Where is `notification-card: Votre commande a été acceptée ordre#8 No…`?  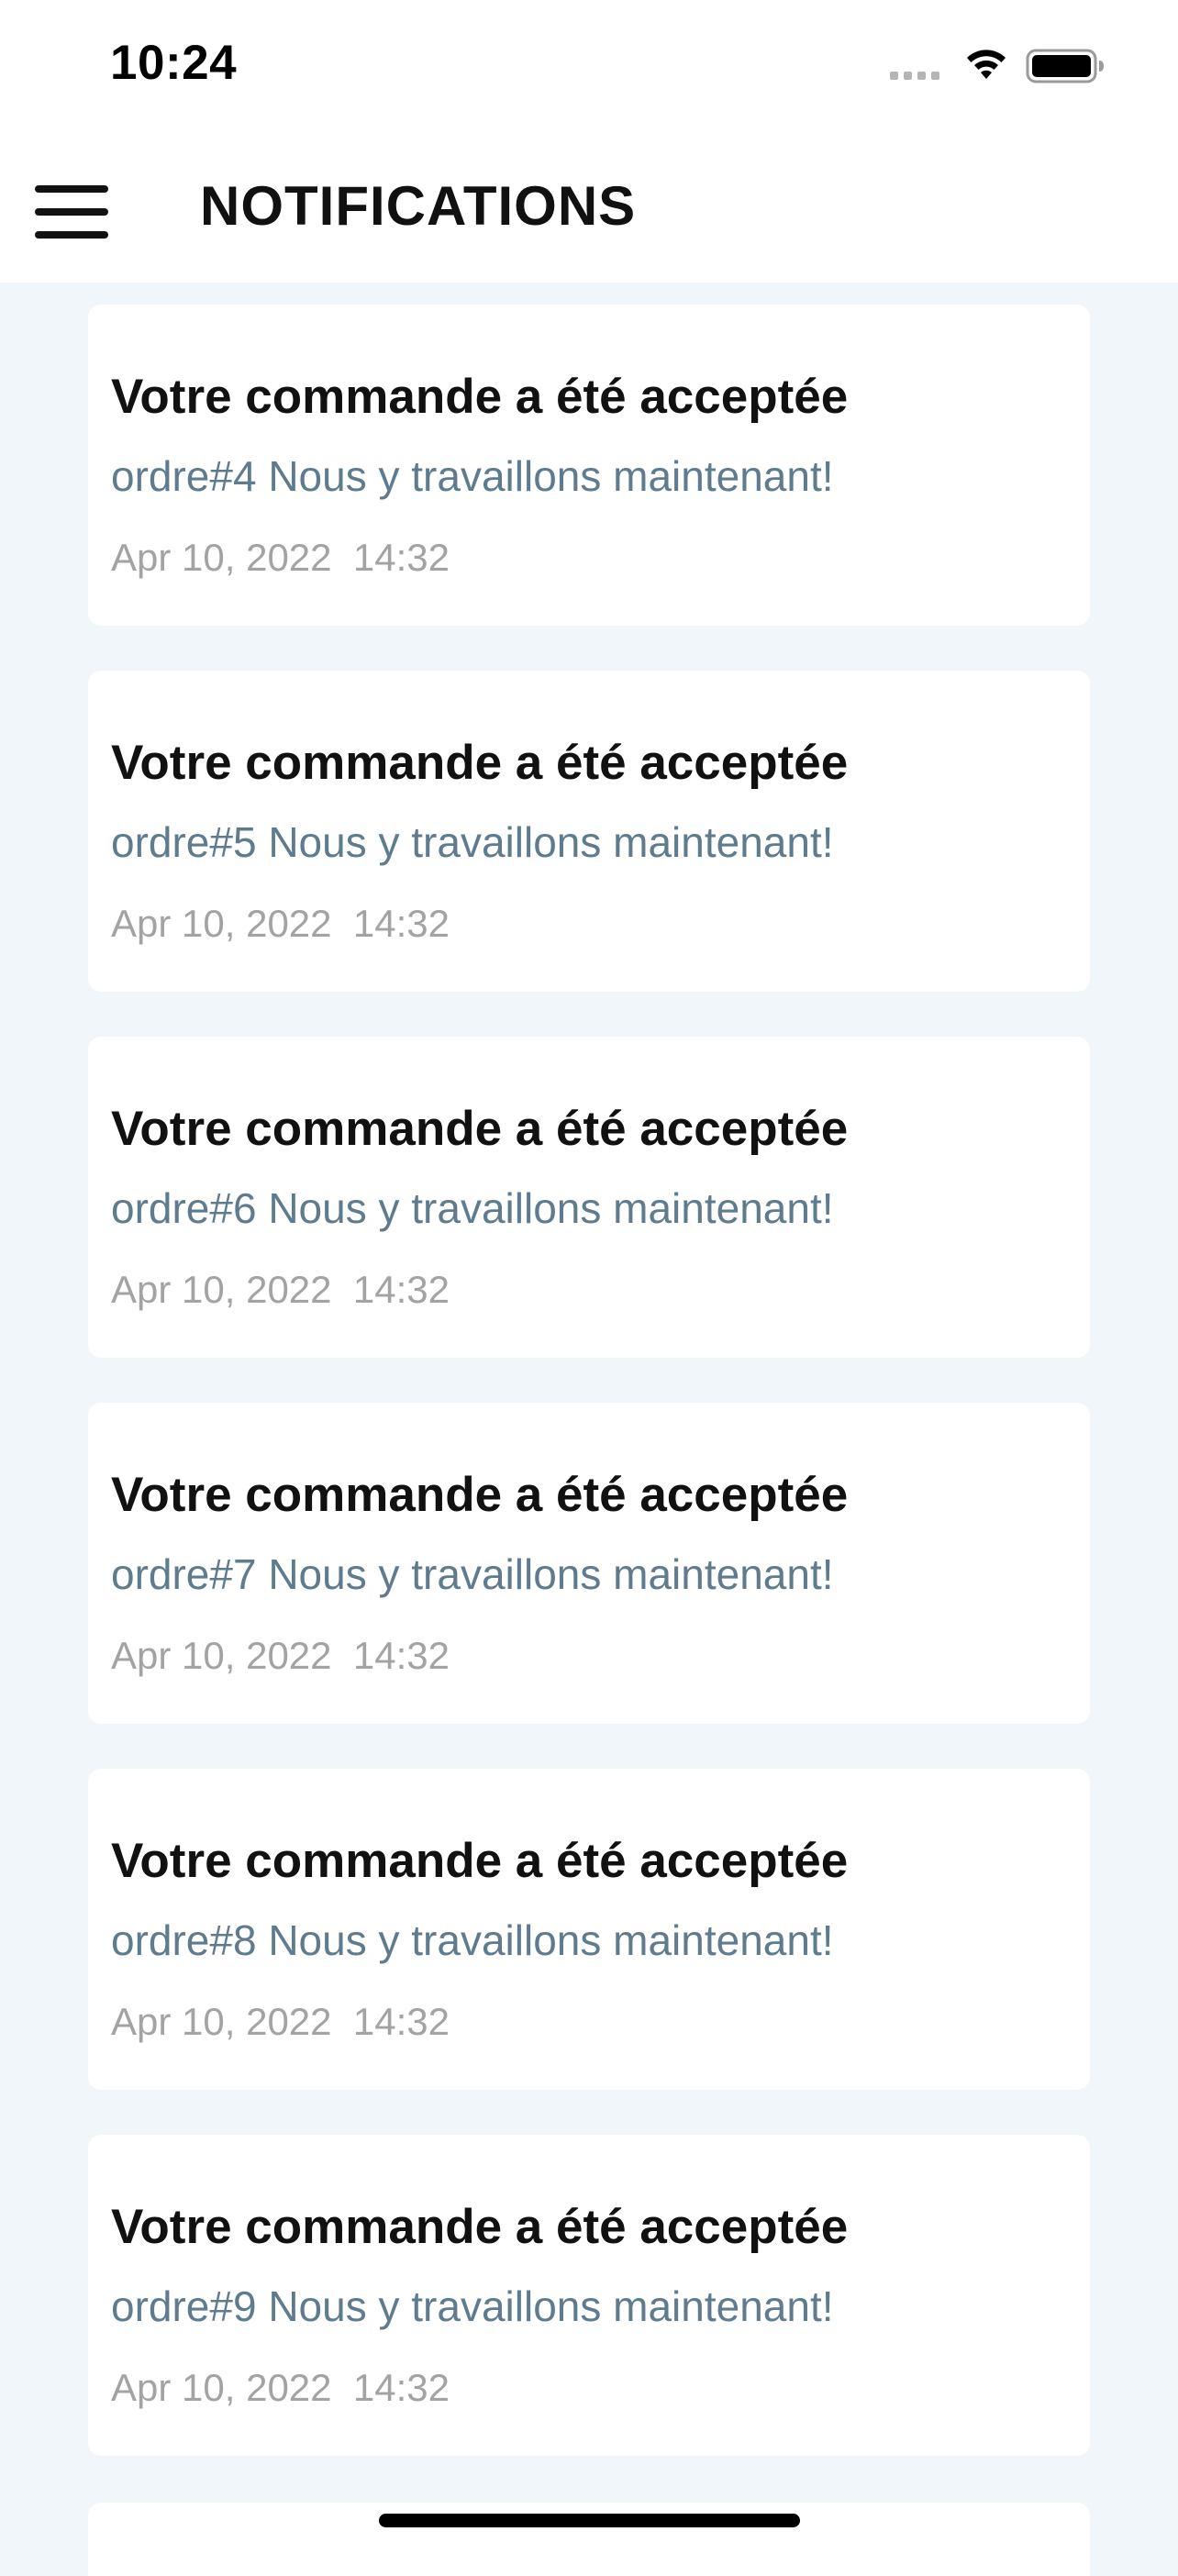 notification-card: Votre commande a été acceptée ordre#8 No… is located at coordinates (589, 1929).